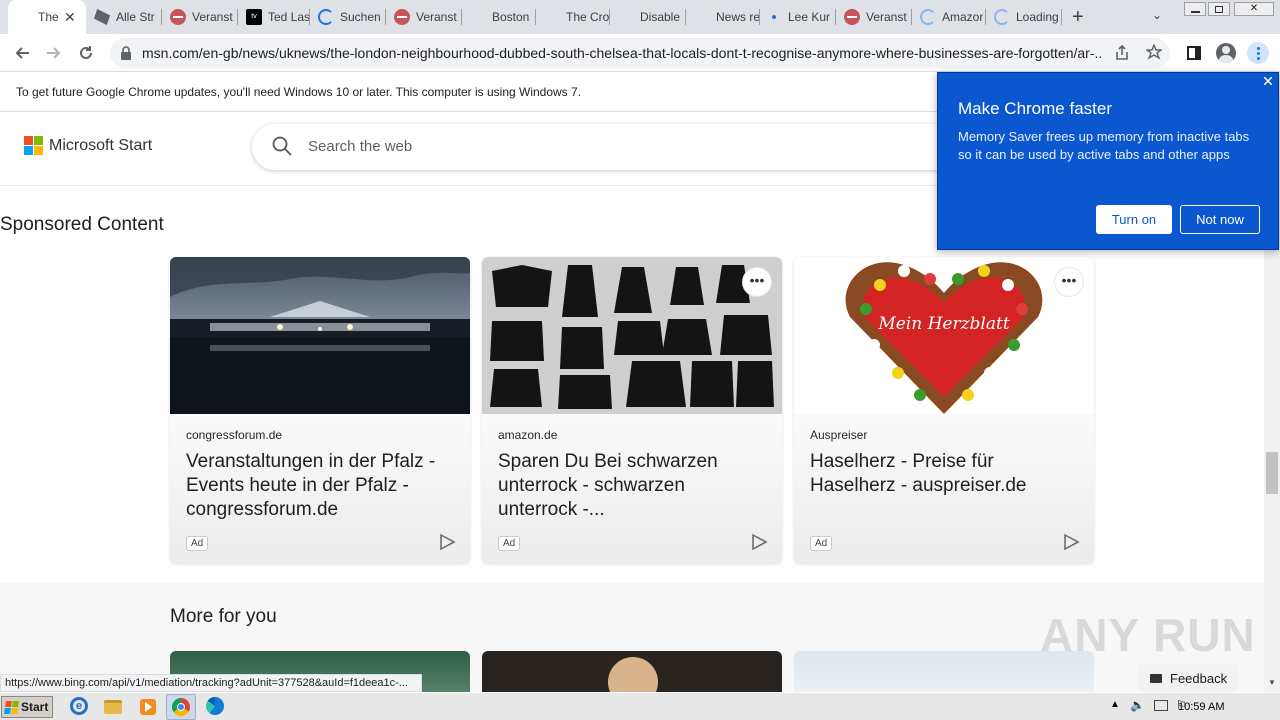  What do you see at coordinates (1258, 53) in the screenshot?
I see `chrome-menu-icon` at bounding box center [1258, 53].